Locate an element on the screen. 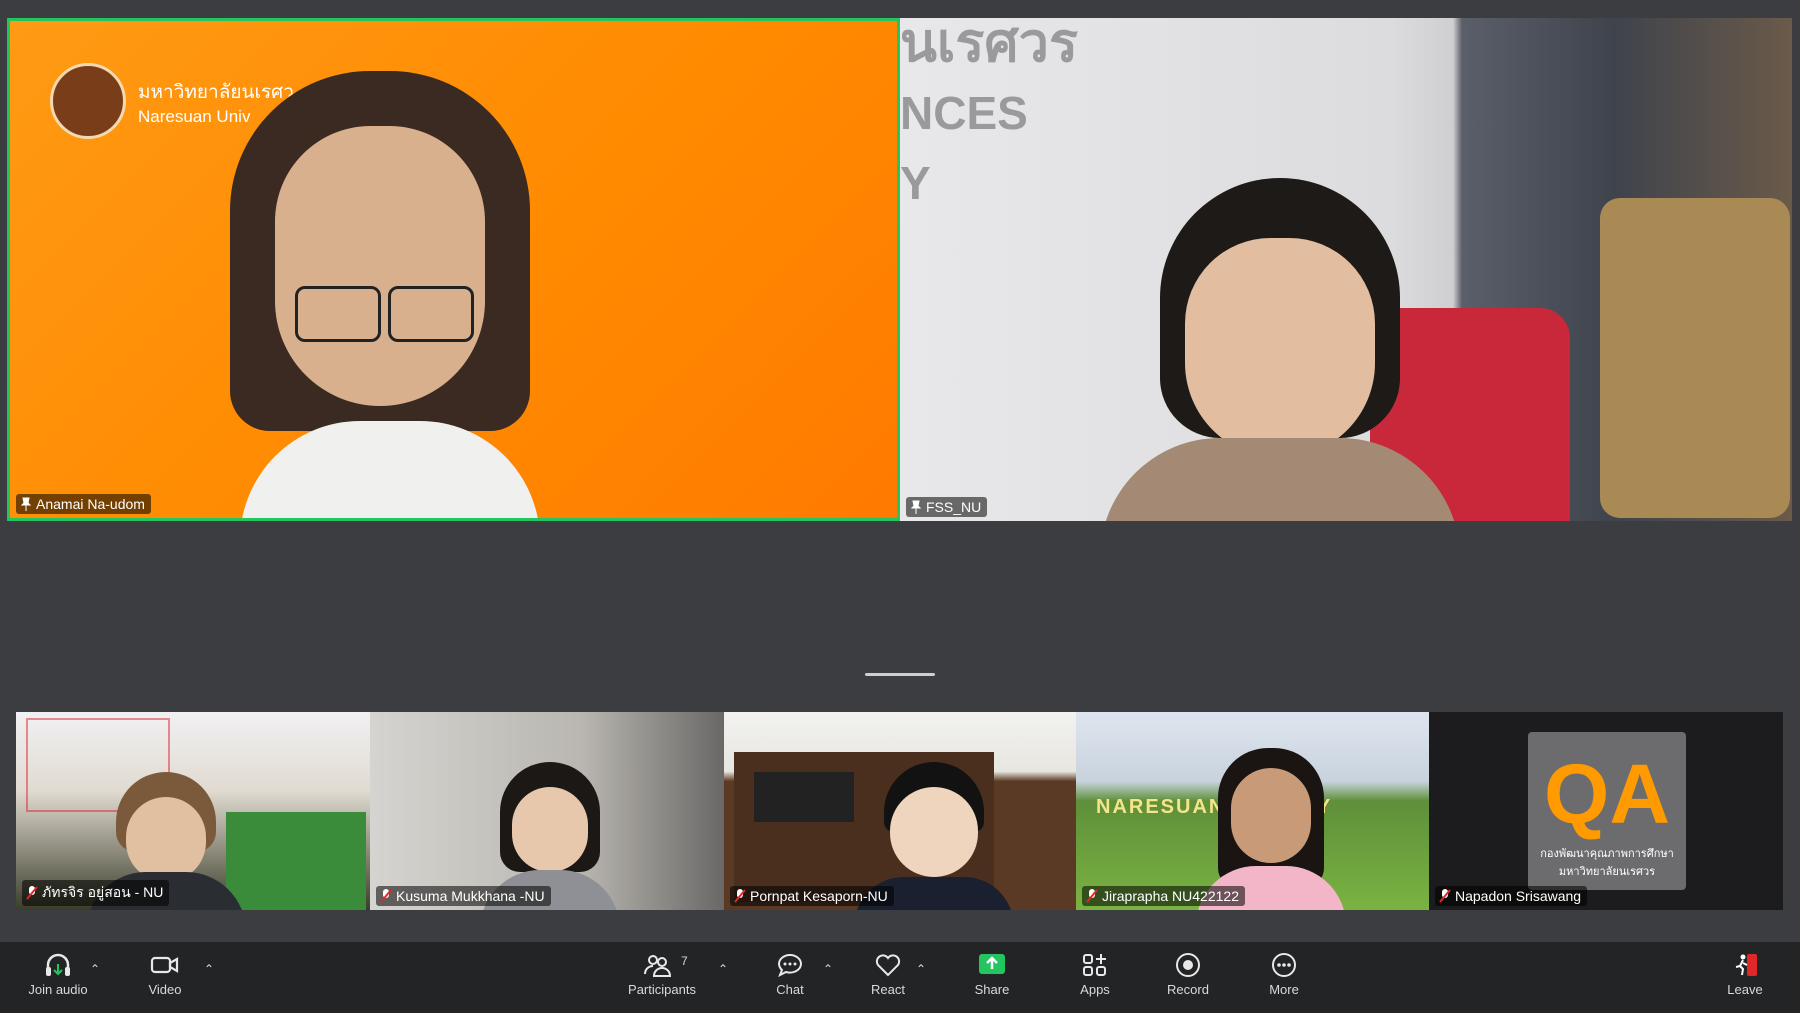  participants-button: Participants is located at coordinates (662, 974).